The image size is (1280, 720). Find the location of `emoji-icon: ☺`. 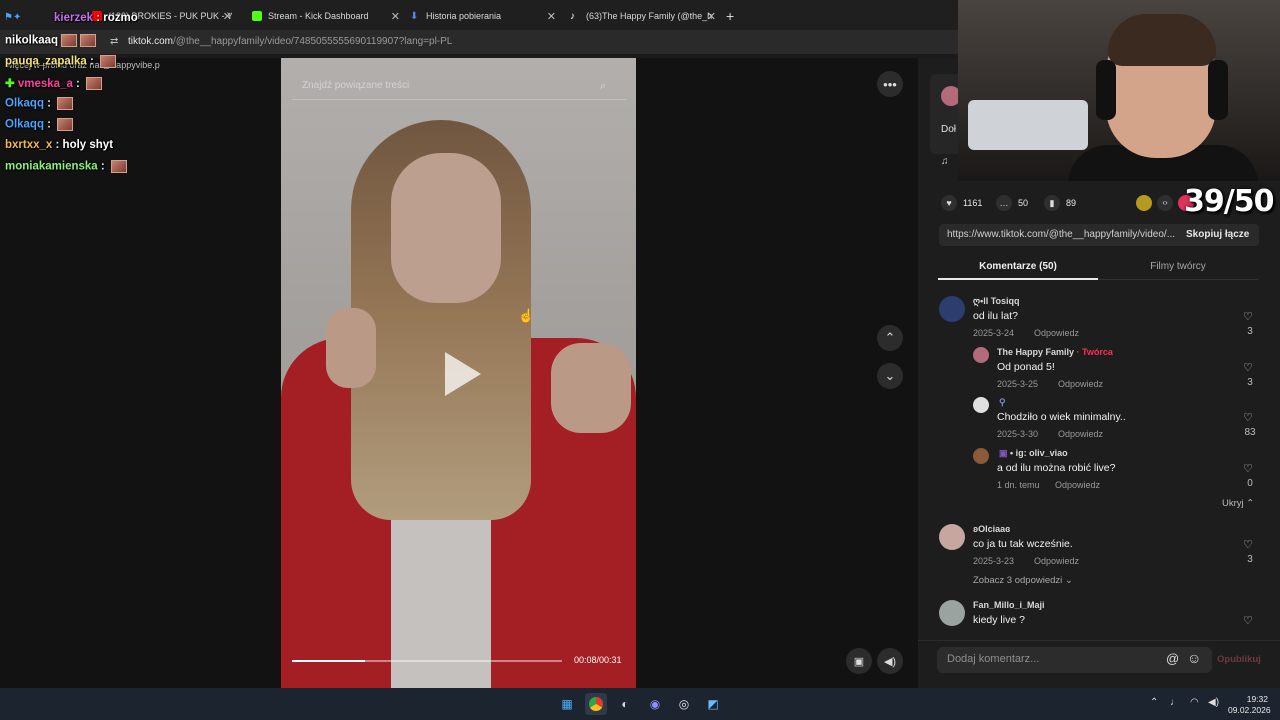

emoji-icon: ☺ is located at coordinates (1194, 658).